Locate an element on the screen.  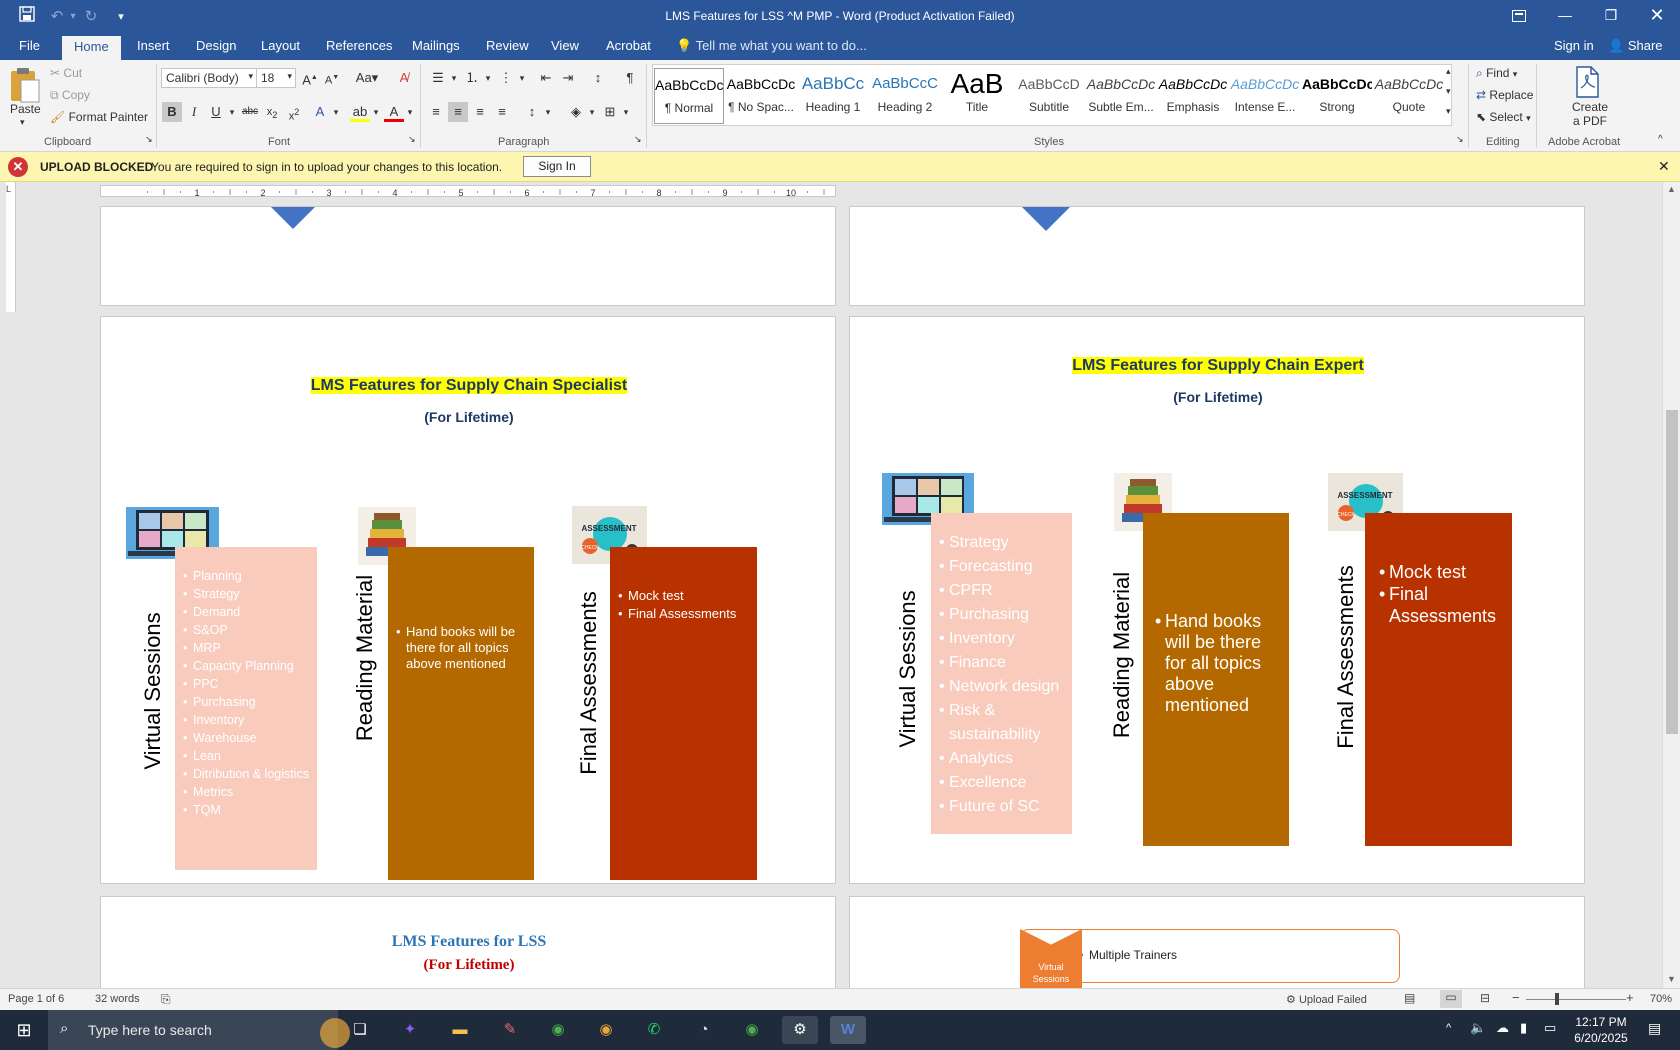
clear-formatting-icon: A̸ is located at coordinates (404, 78).